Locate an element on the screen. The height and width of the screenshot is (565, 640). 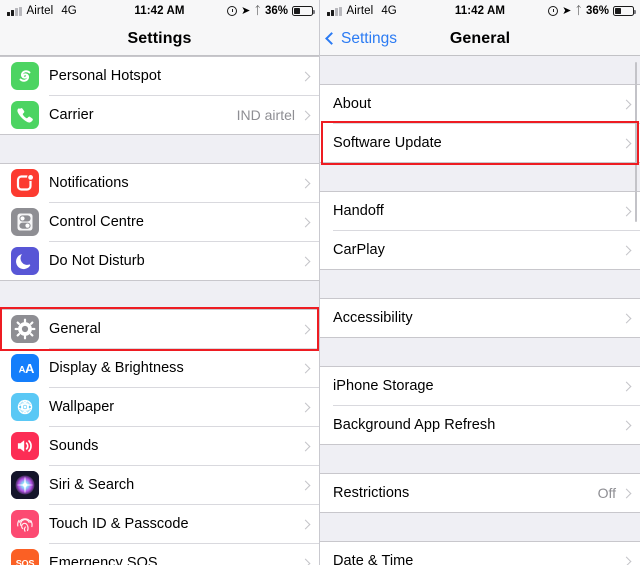
list-item-label: Software Update is located at coordinates (387, 143).